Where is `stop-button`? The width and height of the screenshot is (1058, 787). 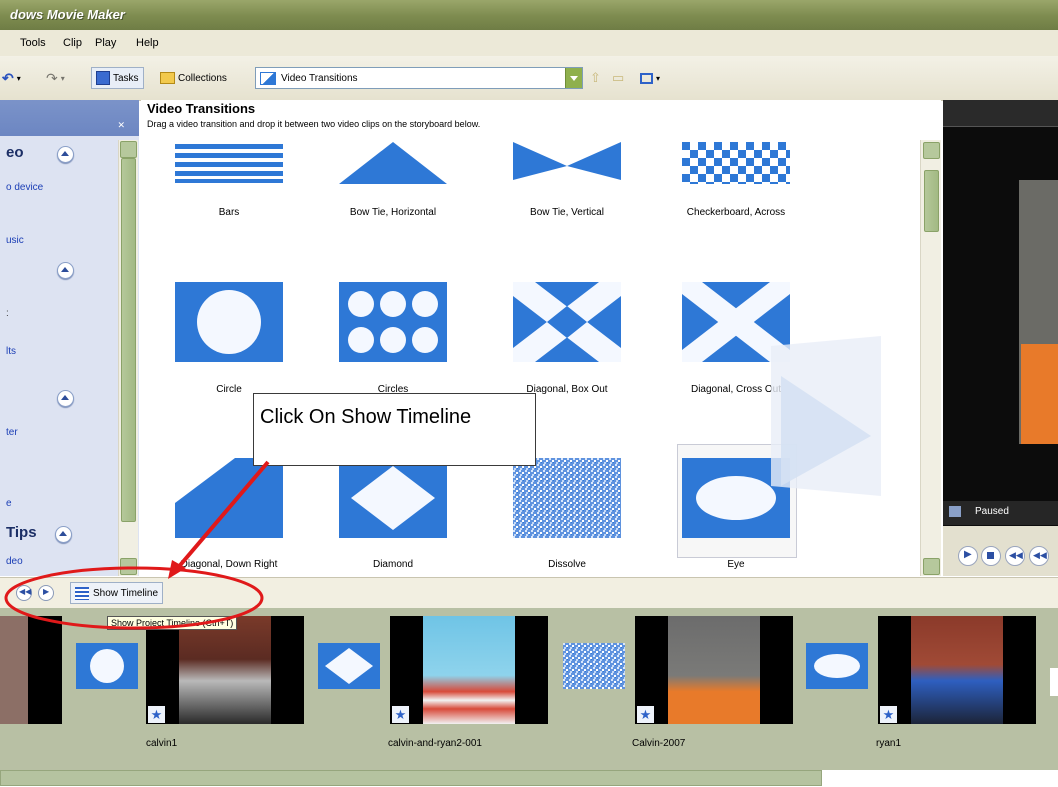
stop-button is located at coordinates (991, 556).